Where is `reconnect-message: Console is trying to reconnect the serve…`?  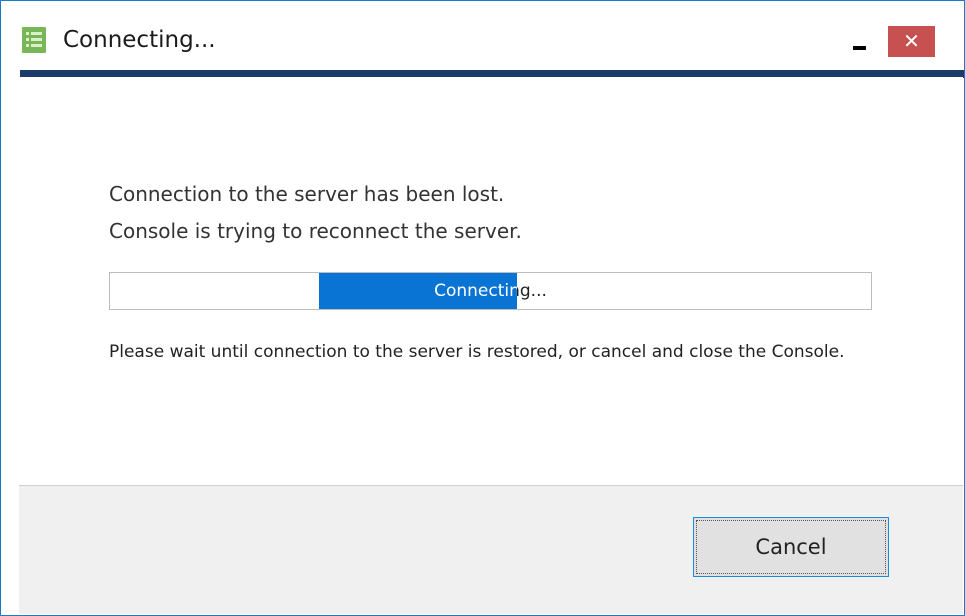 reconnect-message: Console is trying to reconnect the serve… is located at coordinates (315, 231).